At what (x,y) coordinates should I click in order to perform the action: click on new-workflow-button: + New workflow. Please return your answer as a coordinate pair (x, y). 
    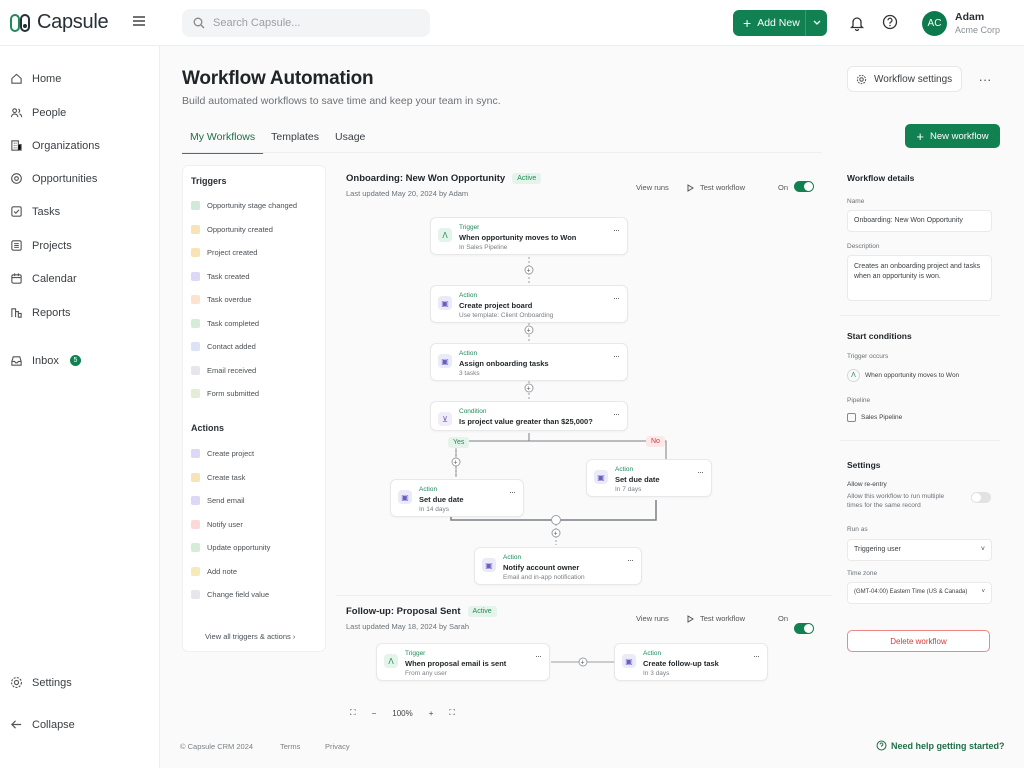
    Looking at the image, I should click on (952, 136).